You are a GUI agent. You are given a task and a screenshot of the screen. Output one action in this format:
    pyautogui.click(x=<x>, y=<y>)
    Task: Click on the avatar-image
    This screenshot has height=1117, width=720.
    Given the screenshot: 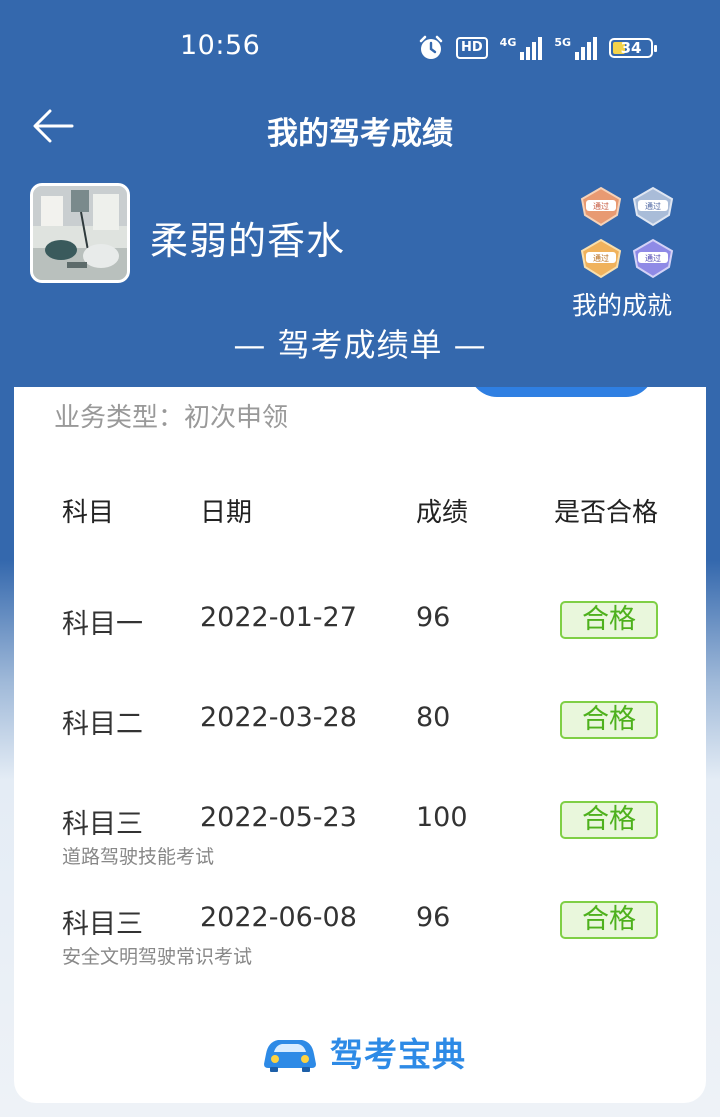 What is the action you would take?
    pyautogui.click(x=80, y=233)
    